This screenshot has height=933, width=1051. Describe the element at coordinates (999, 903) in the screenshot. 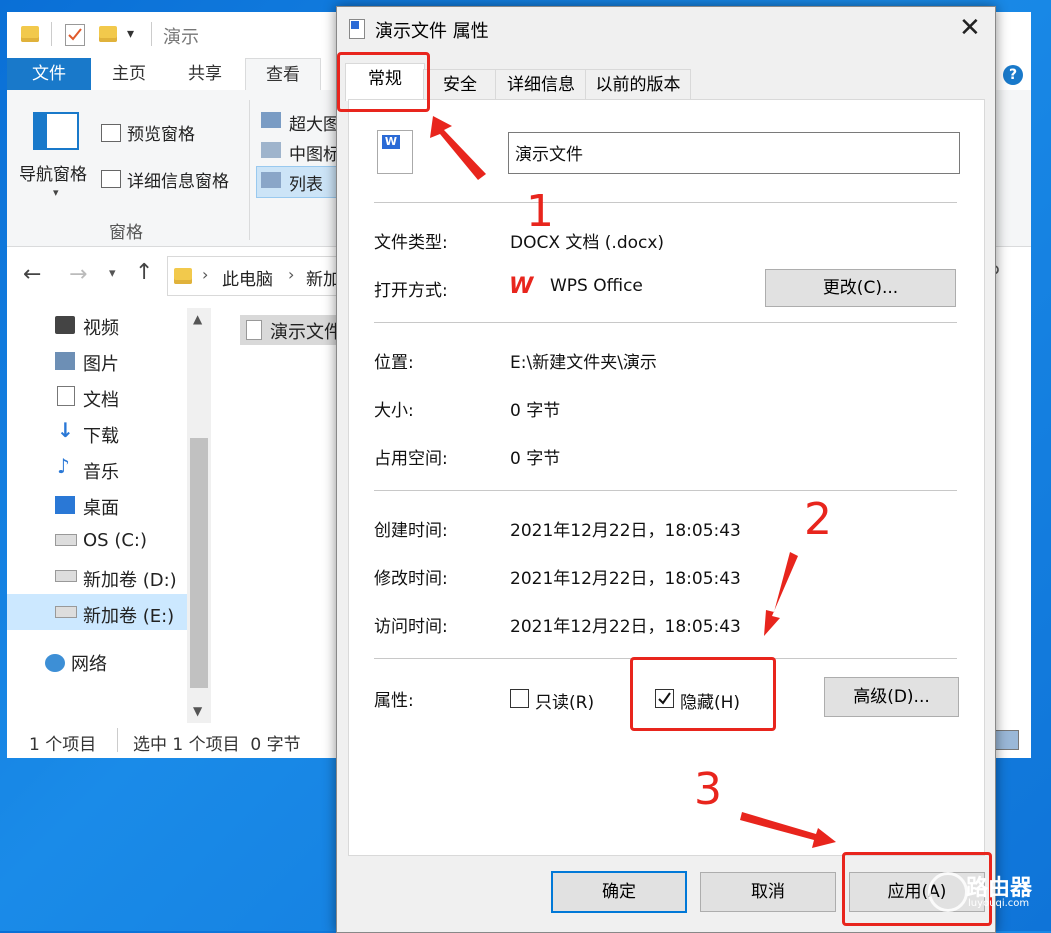

I see `watermark-subtext: luyouqi.com` at that location.